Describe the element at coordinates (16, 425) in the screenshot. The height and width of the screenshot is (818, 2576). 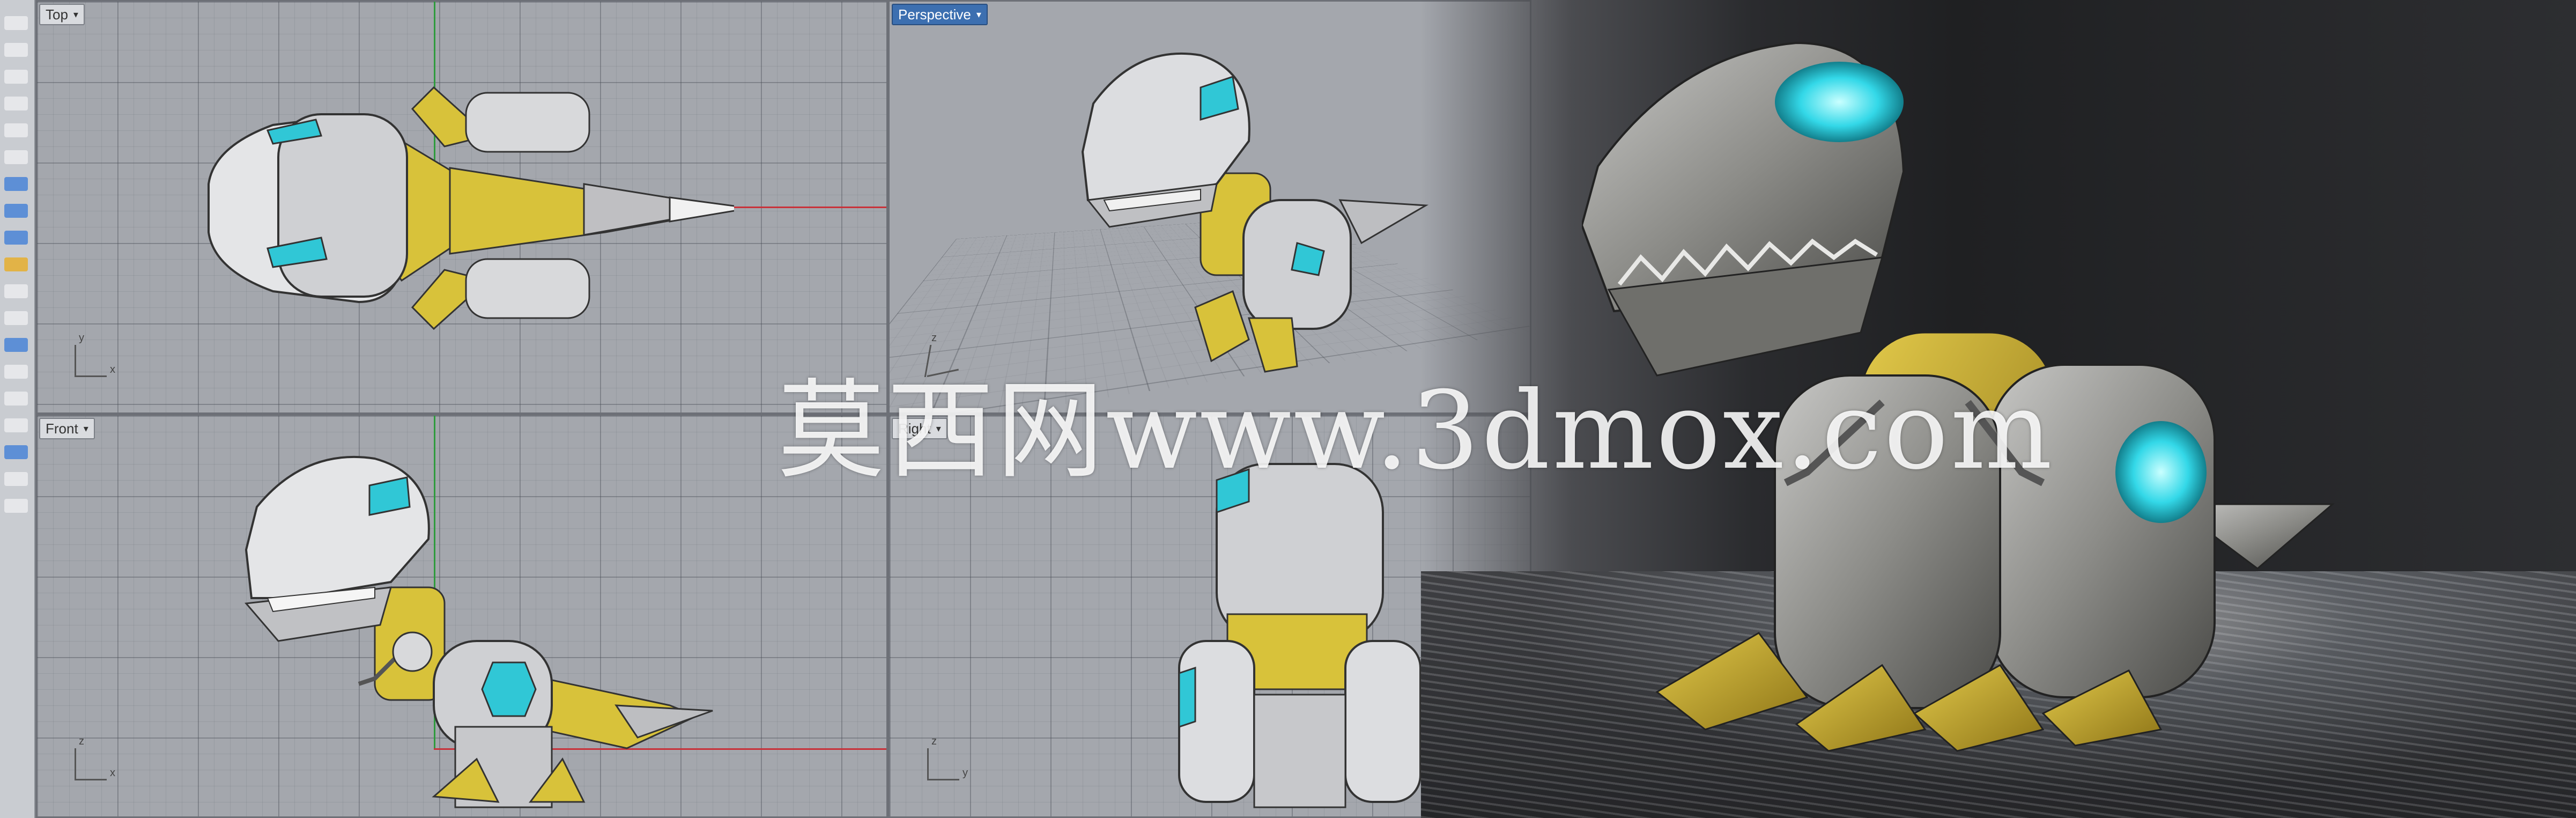
I see `dimension-tool-icon` at that location.